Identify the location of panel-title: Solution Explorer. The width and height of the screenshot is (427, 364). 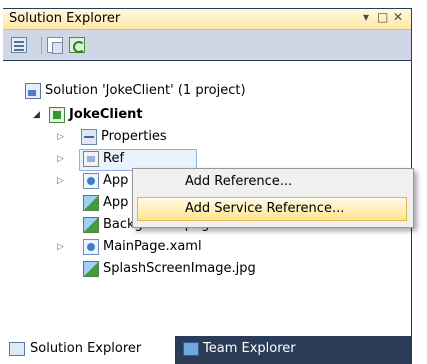
(65, 18).